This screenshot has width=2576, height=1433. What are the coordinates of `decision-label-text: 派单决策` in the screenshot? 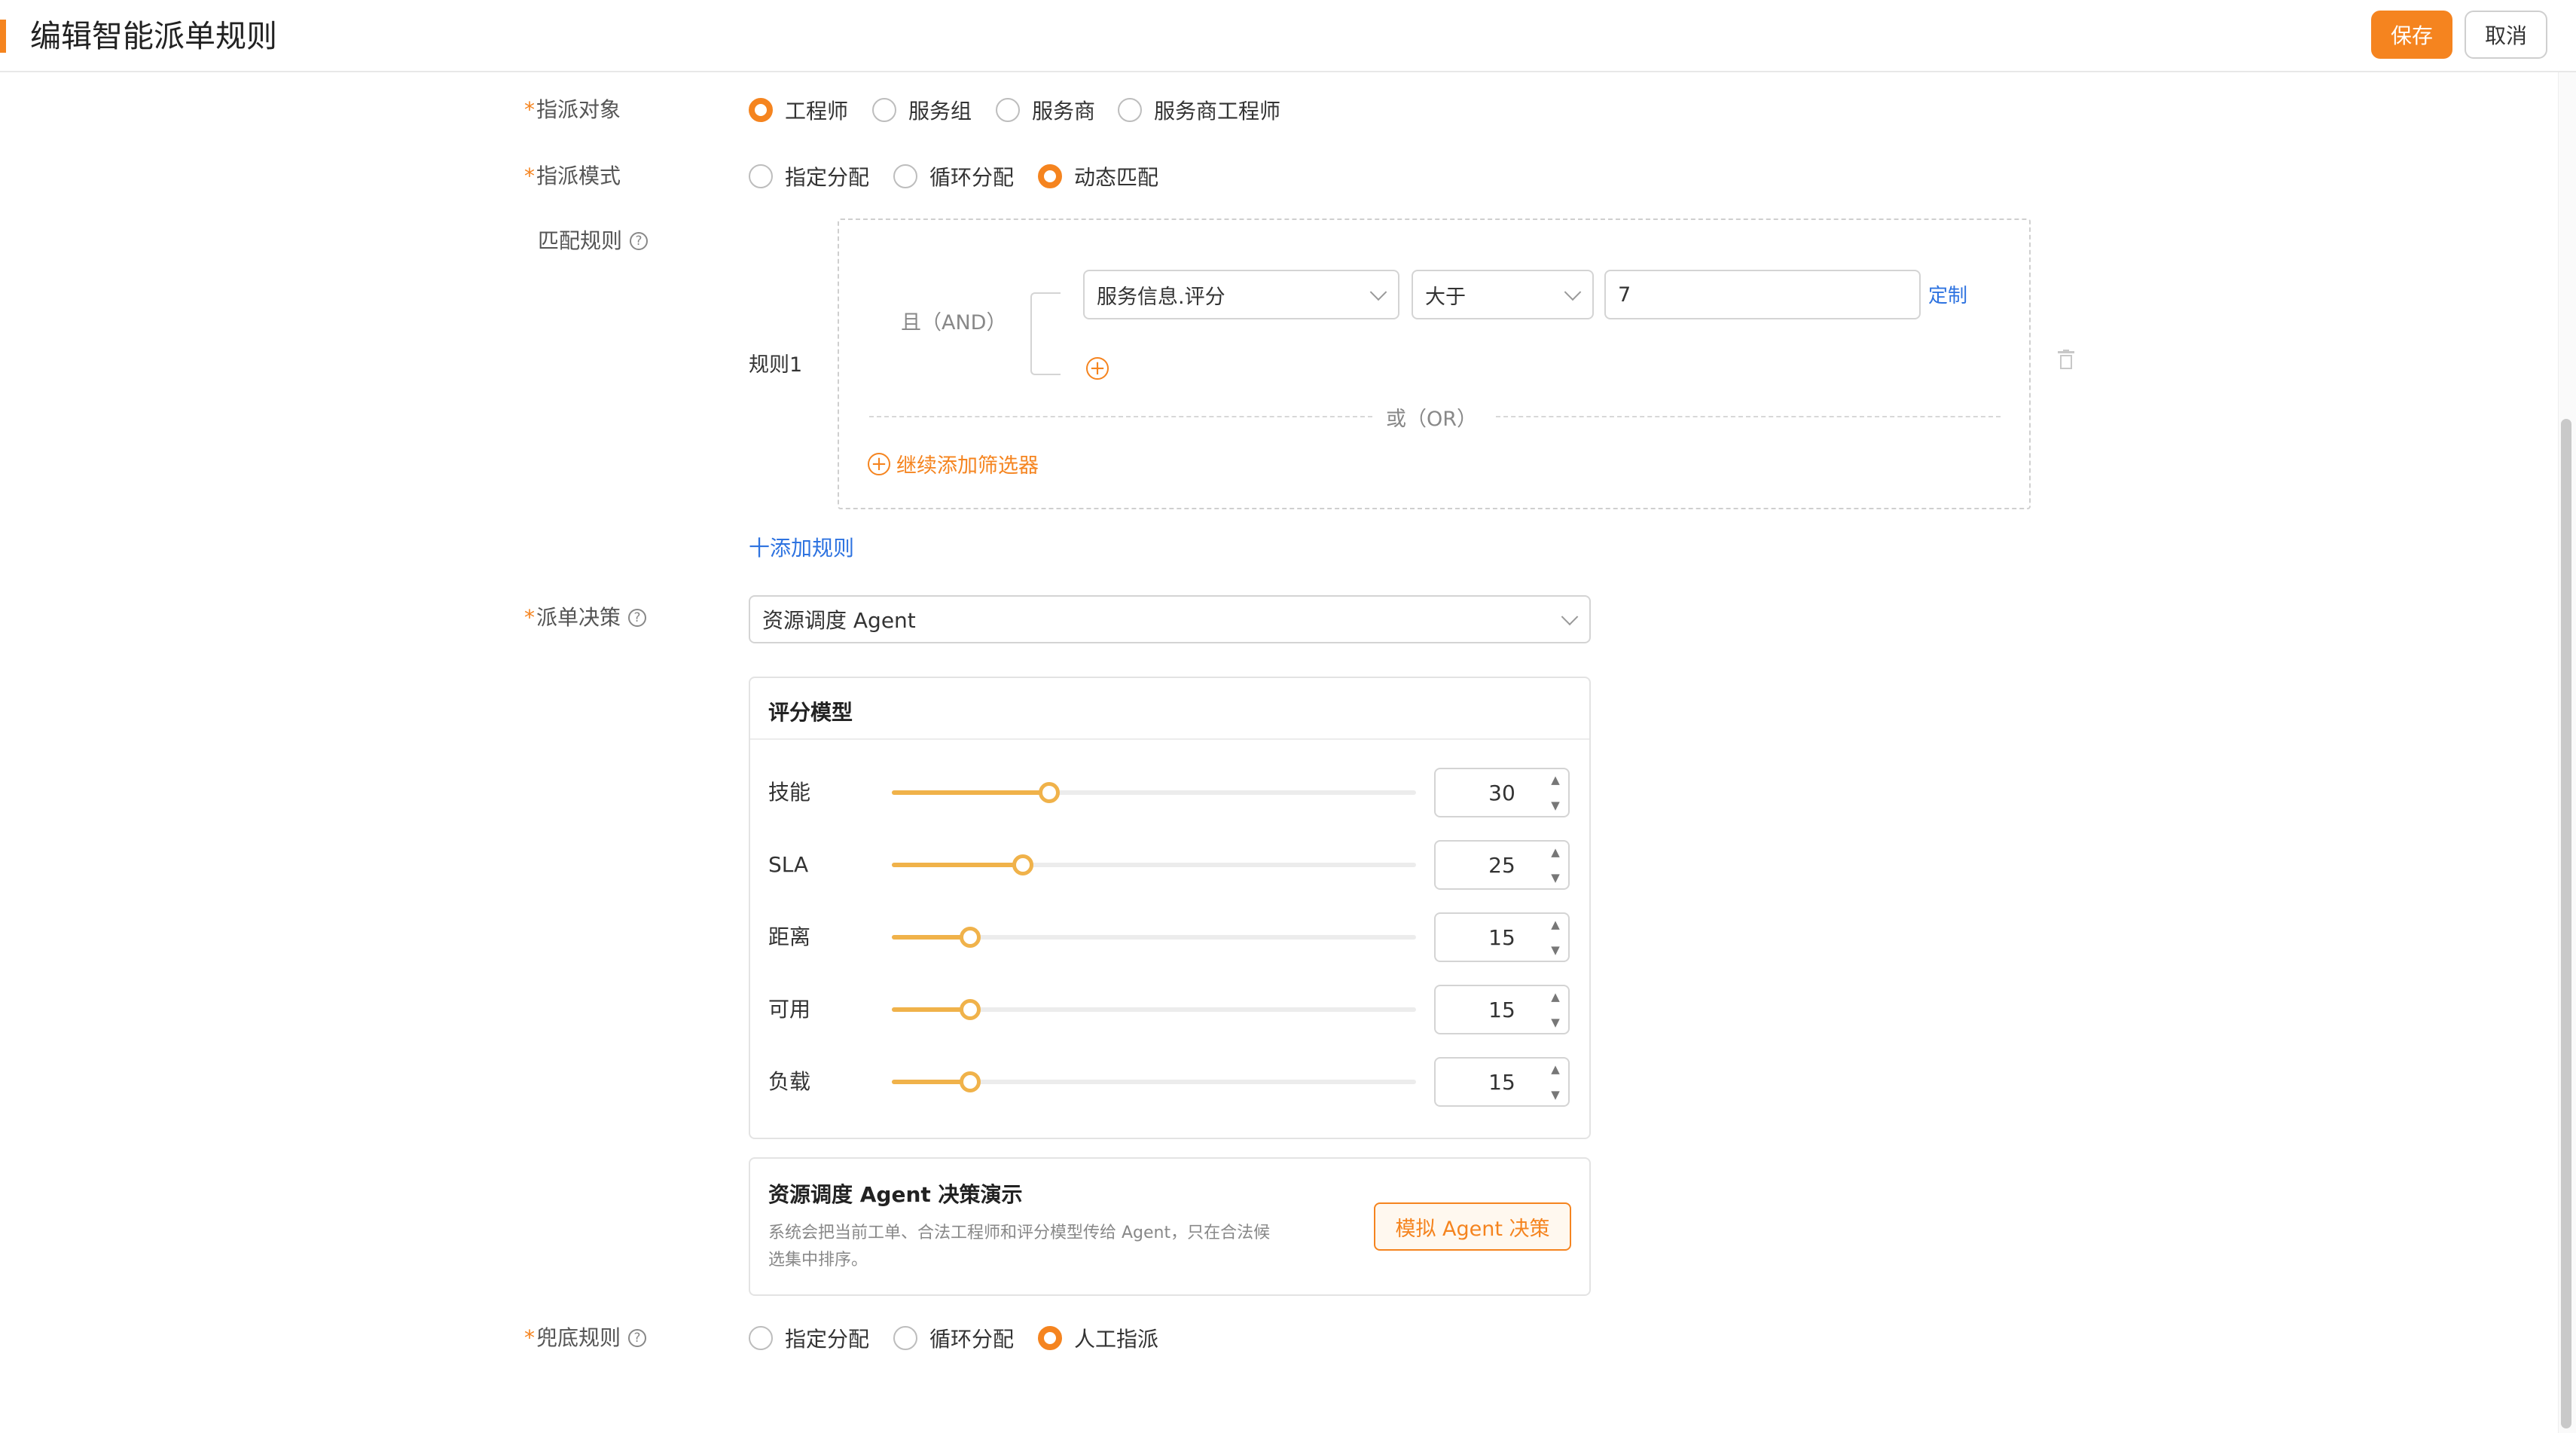 It's located at (579, 617).